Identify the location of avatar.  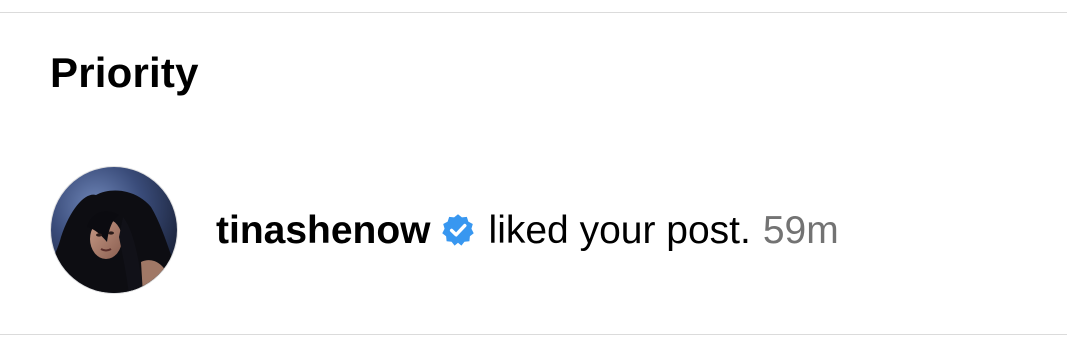
(114, 230).